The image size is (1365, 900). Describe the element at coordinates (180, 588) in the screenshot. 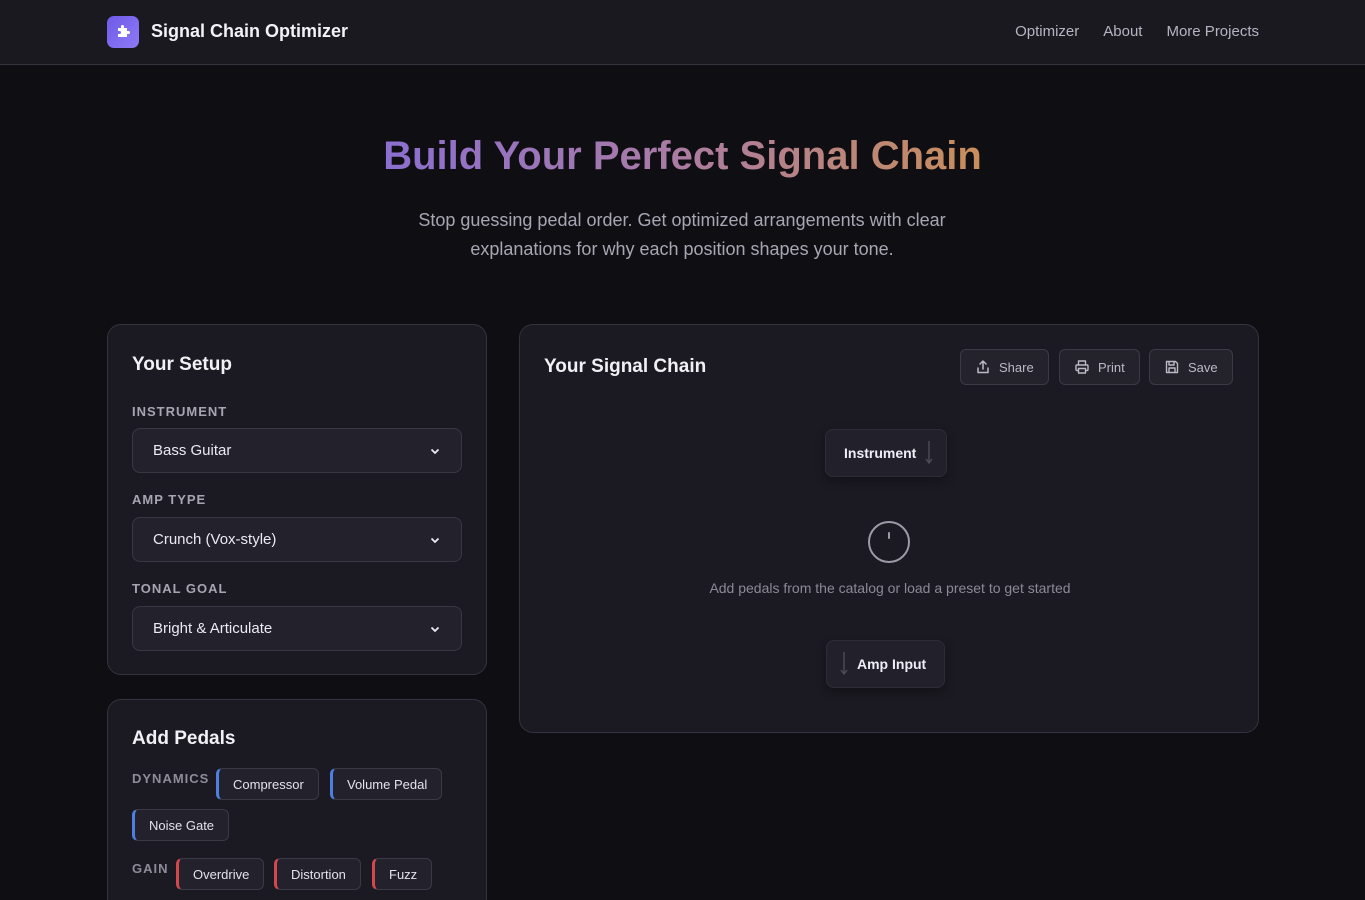

I see `tonal-goal-label: TONAL GOAL` at that location.